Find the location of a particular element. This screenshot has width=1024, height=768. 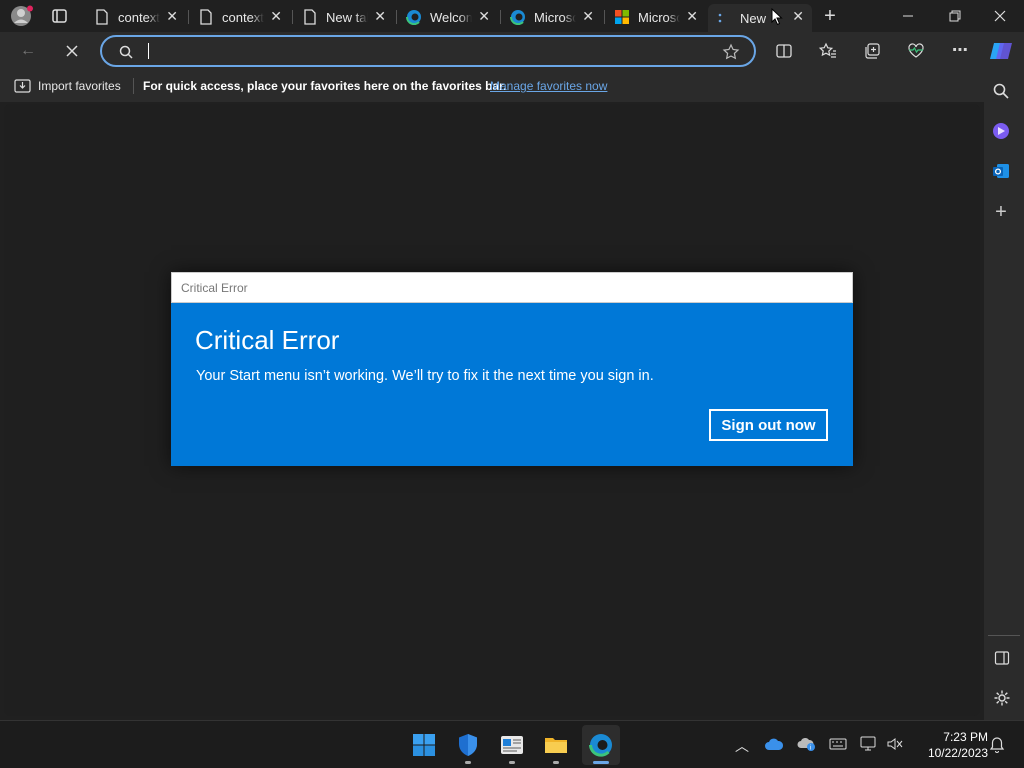

notification-bell-icon is located at coordinates (997, 745).